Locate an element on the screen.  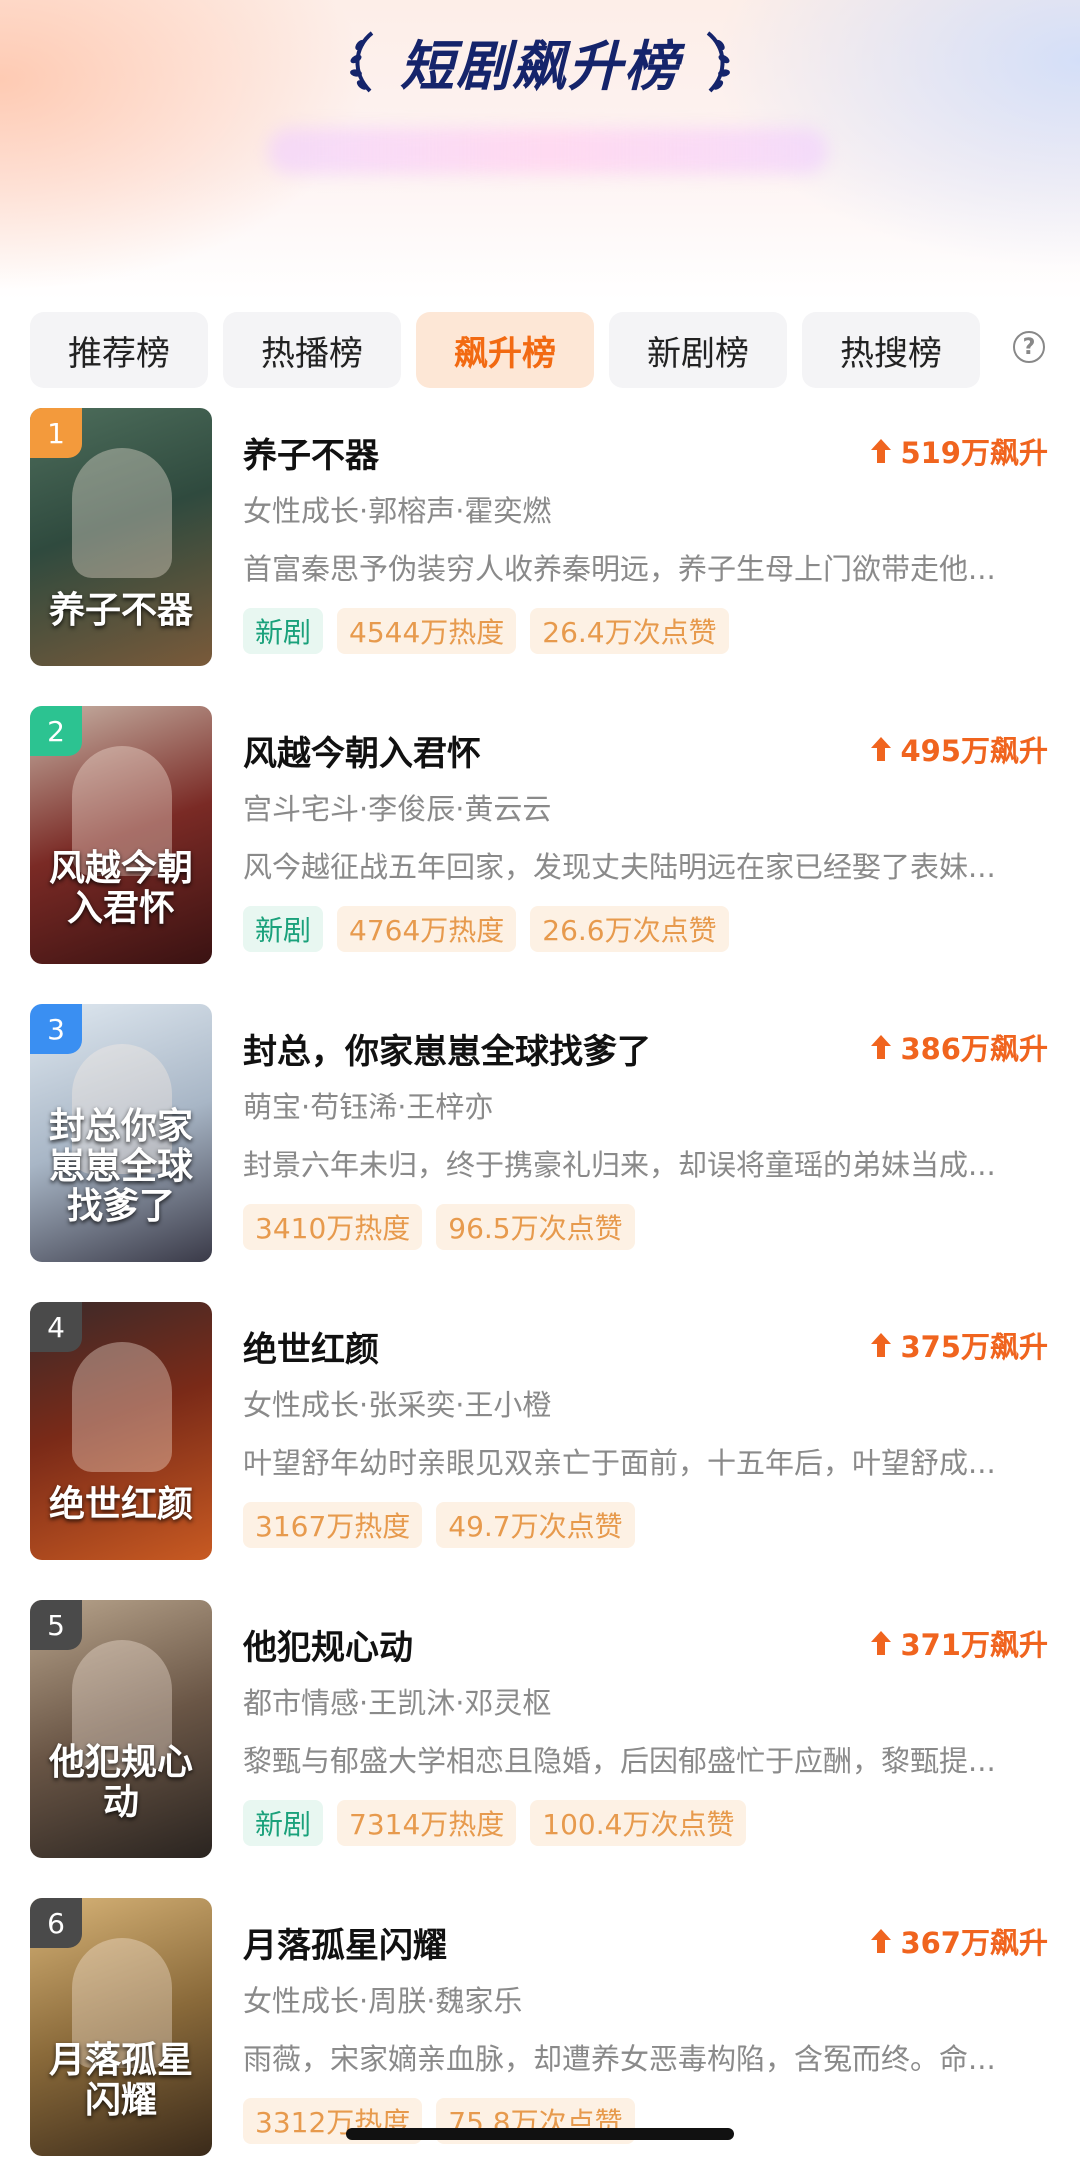
tag-row: 新剧 7314万热度 100.4万次点赞 is located at coordinates (495, 1823).